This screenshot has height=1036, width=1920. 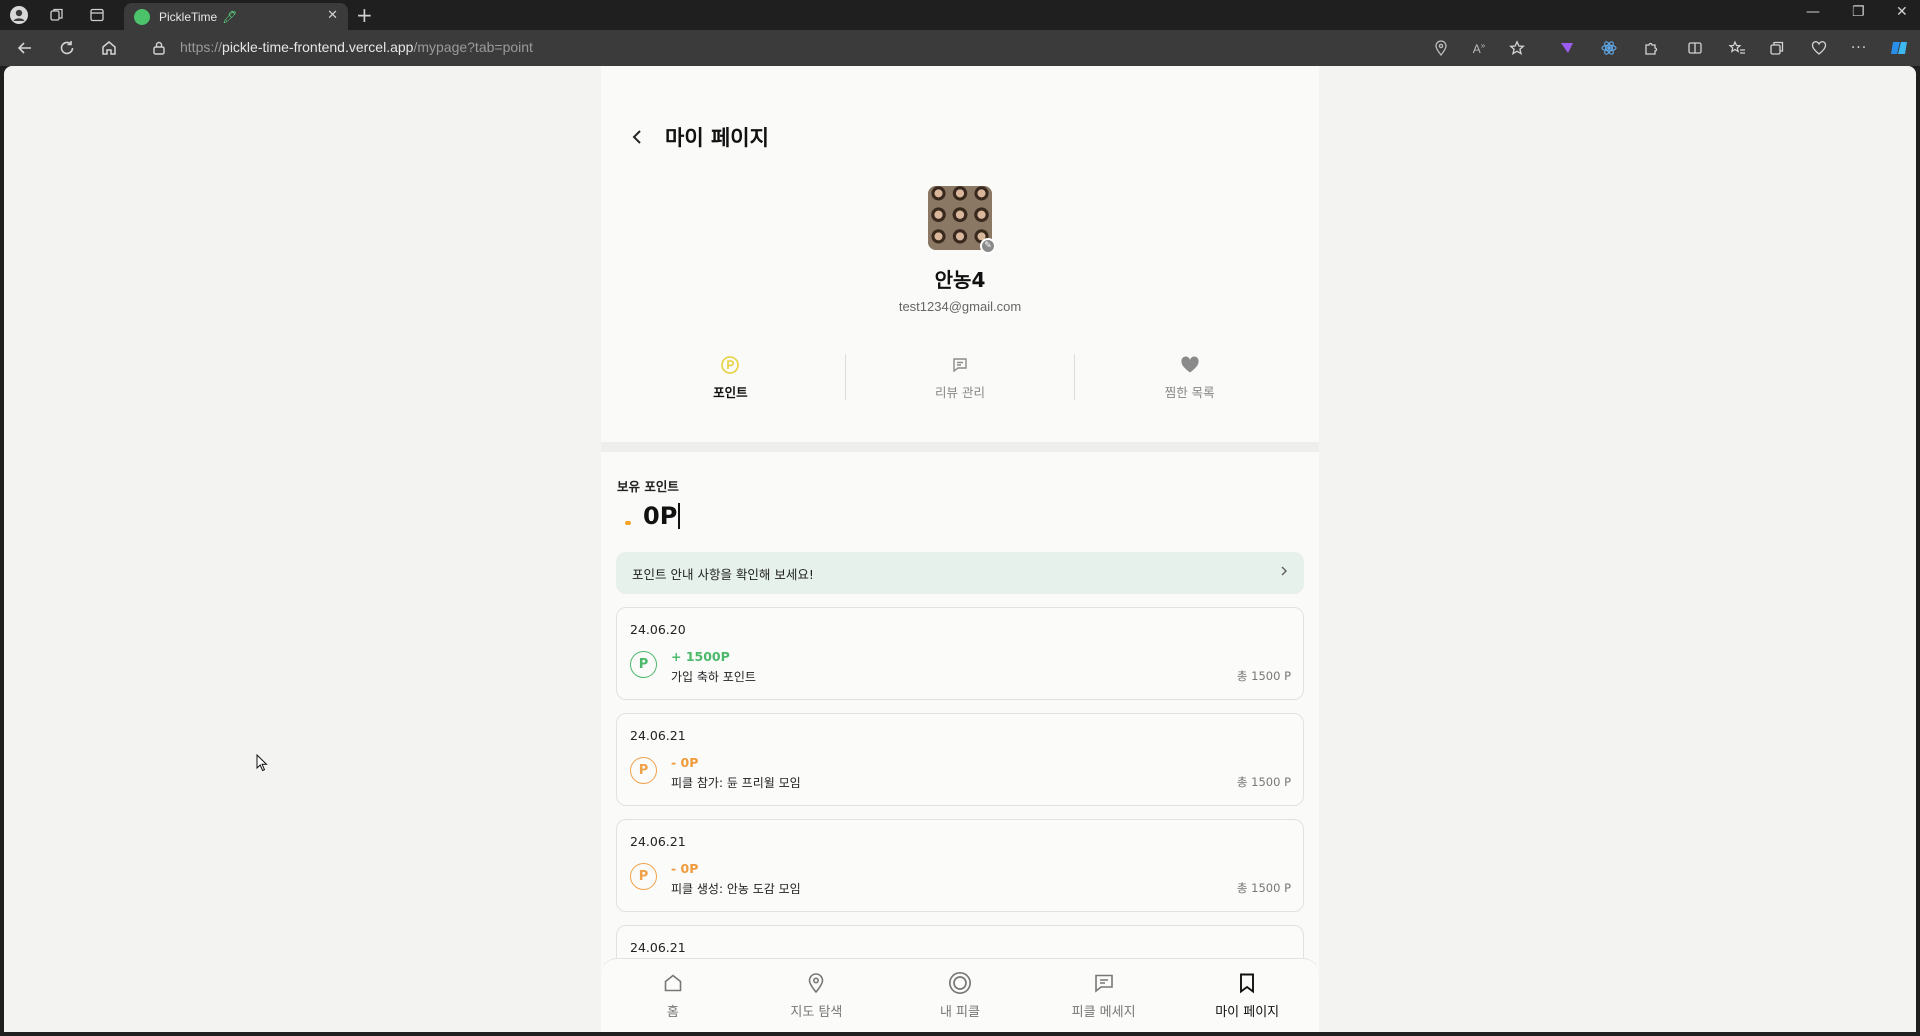 I want to click on profile-section: ✎ 안농4 test1234@gmail.com, so click(x=960, y=250).